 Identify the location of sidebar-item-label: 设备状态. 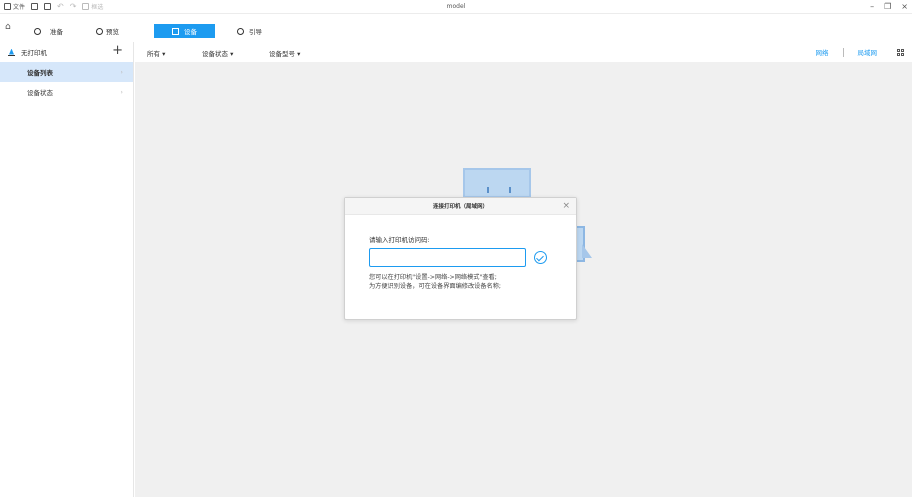
(40, 93).